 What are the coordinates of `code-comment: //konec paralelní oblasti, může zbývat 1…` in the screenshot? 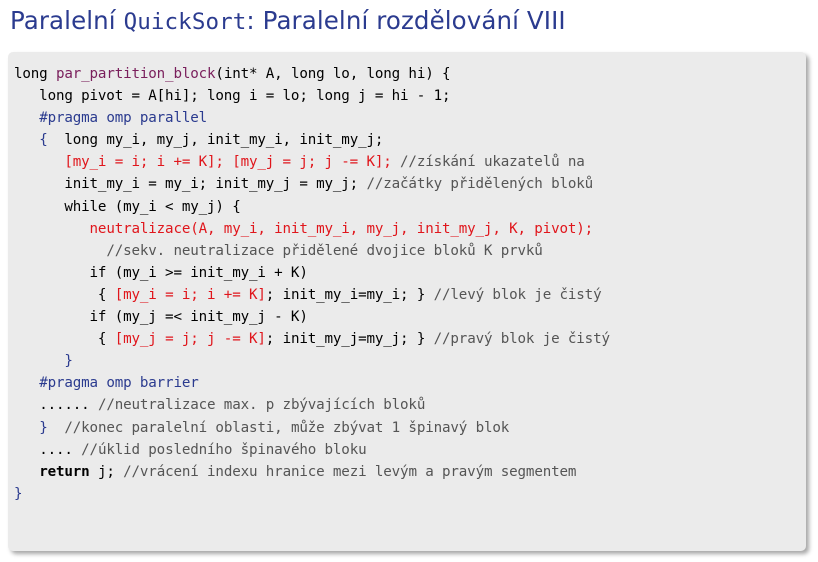 It's located at (278, 427).